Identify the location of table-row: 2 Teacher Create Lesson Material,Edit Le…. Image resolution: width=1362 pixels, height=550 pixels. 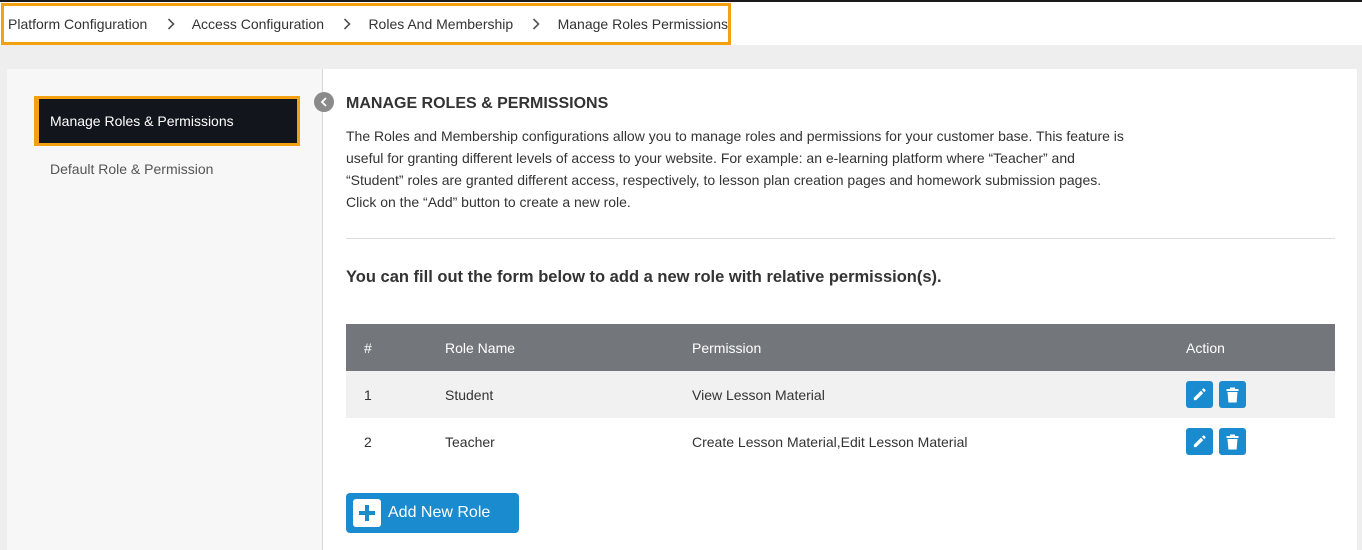
(840, 441).